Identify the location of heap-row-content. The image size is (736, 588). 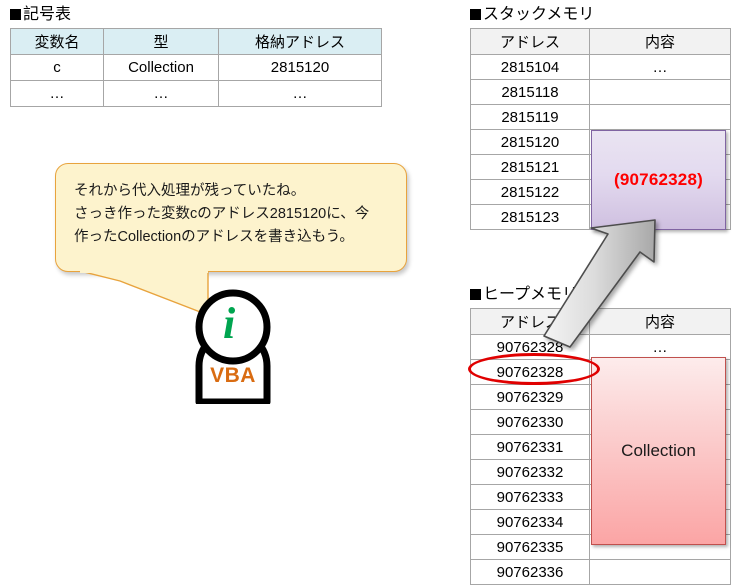
(660, 572).